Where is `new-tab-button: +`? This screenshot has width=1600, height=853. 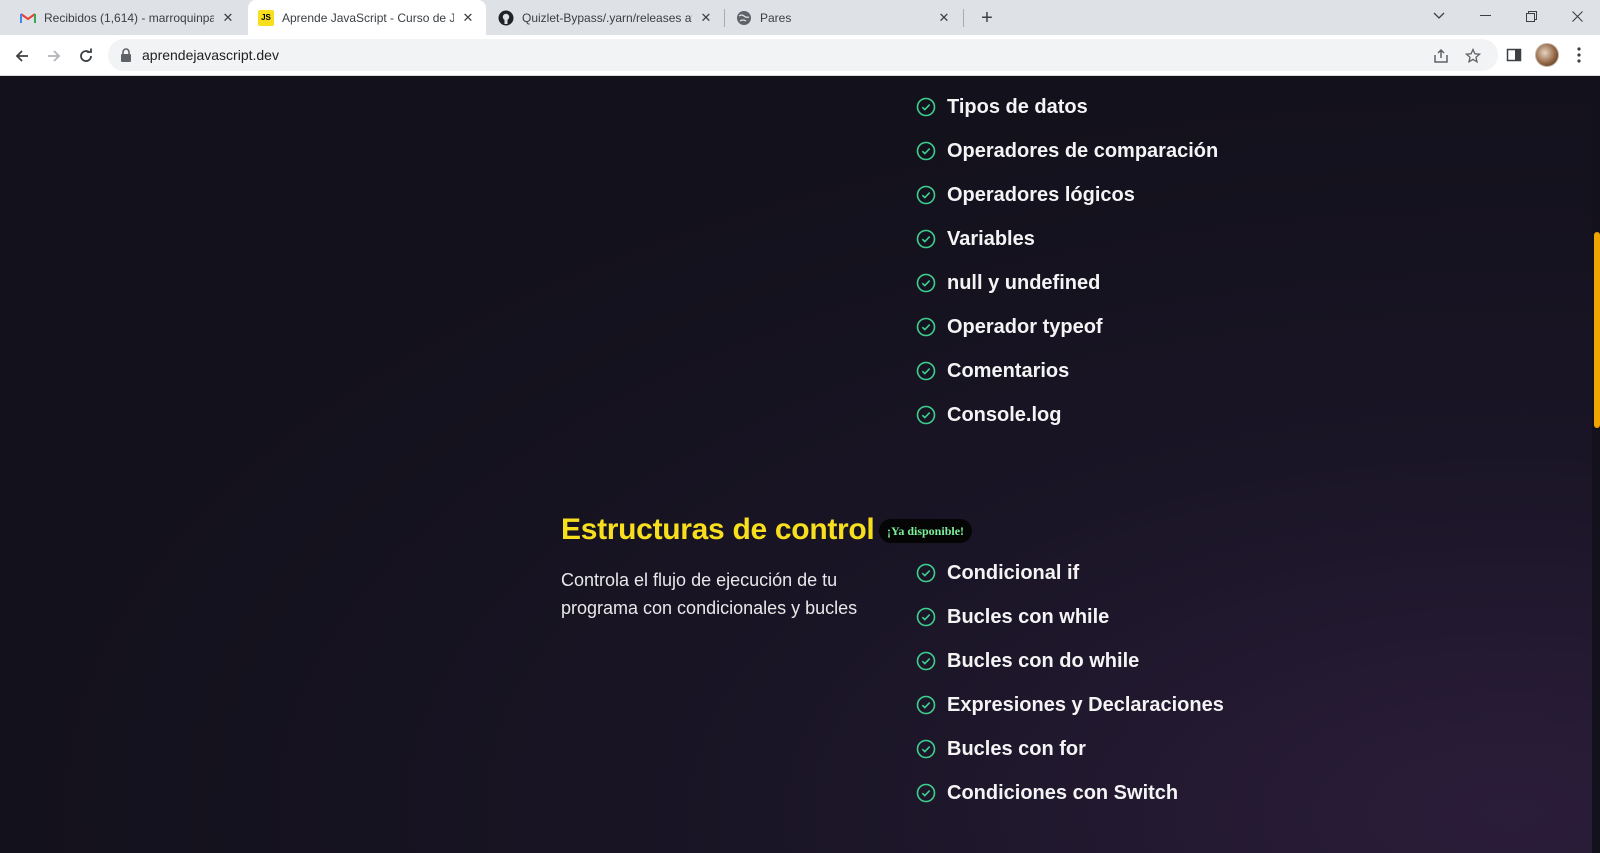 new-tab-button: + is located at coordinates (987, 18).